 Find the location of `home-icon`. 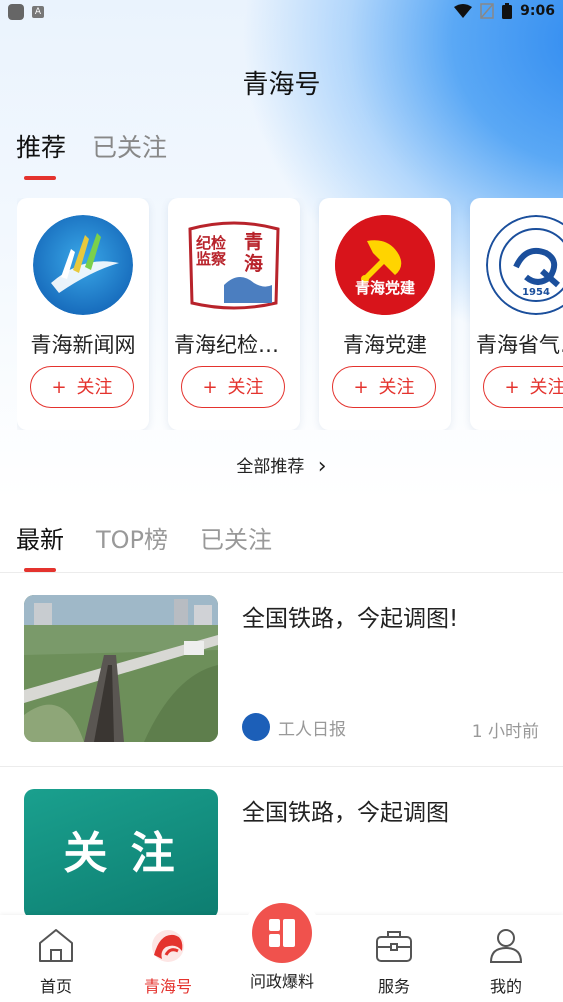

home-icon is located at coordinates (56, 945).